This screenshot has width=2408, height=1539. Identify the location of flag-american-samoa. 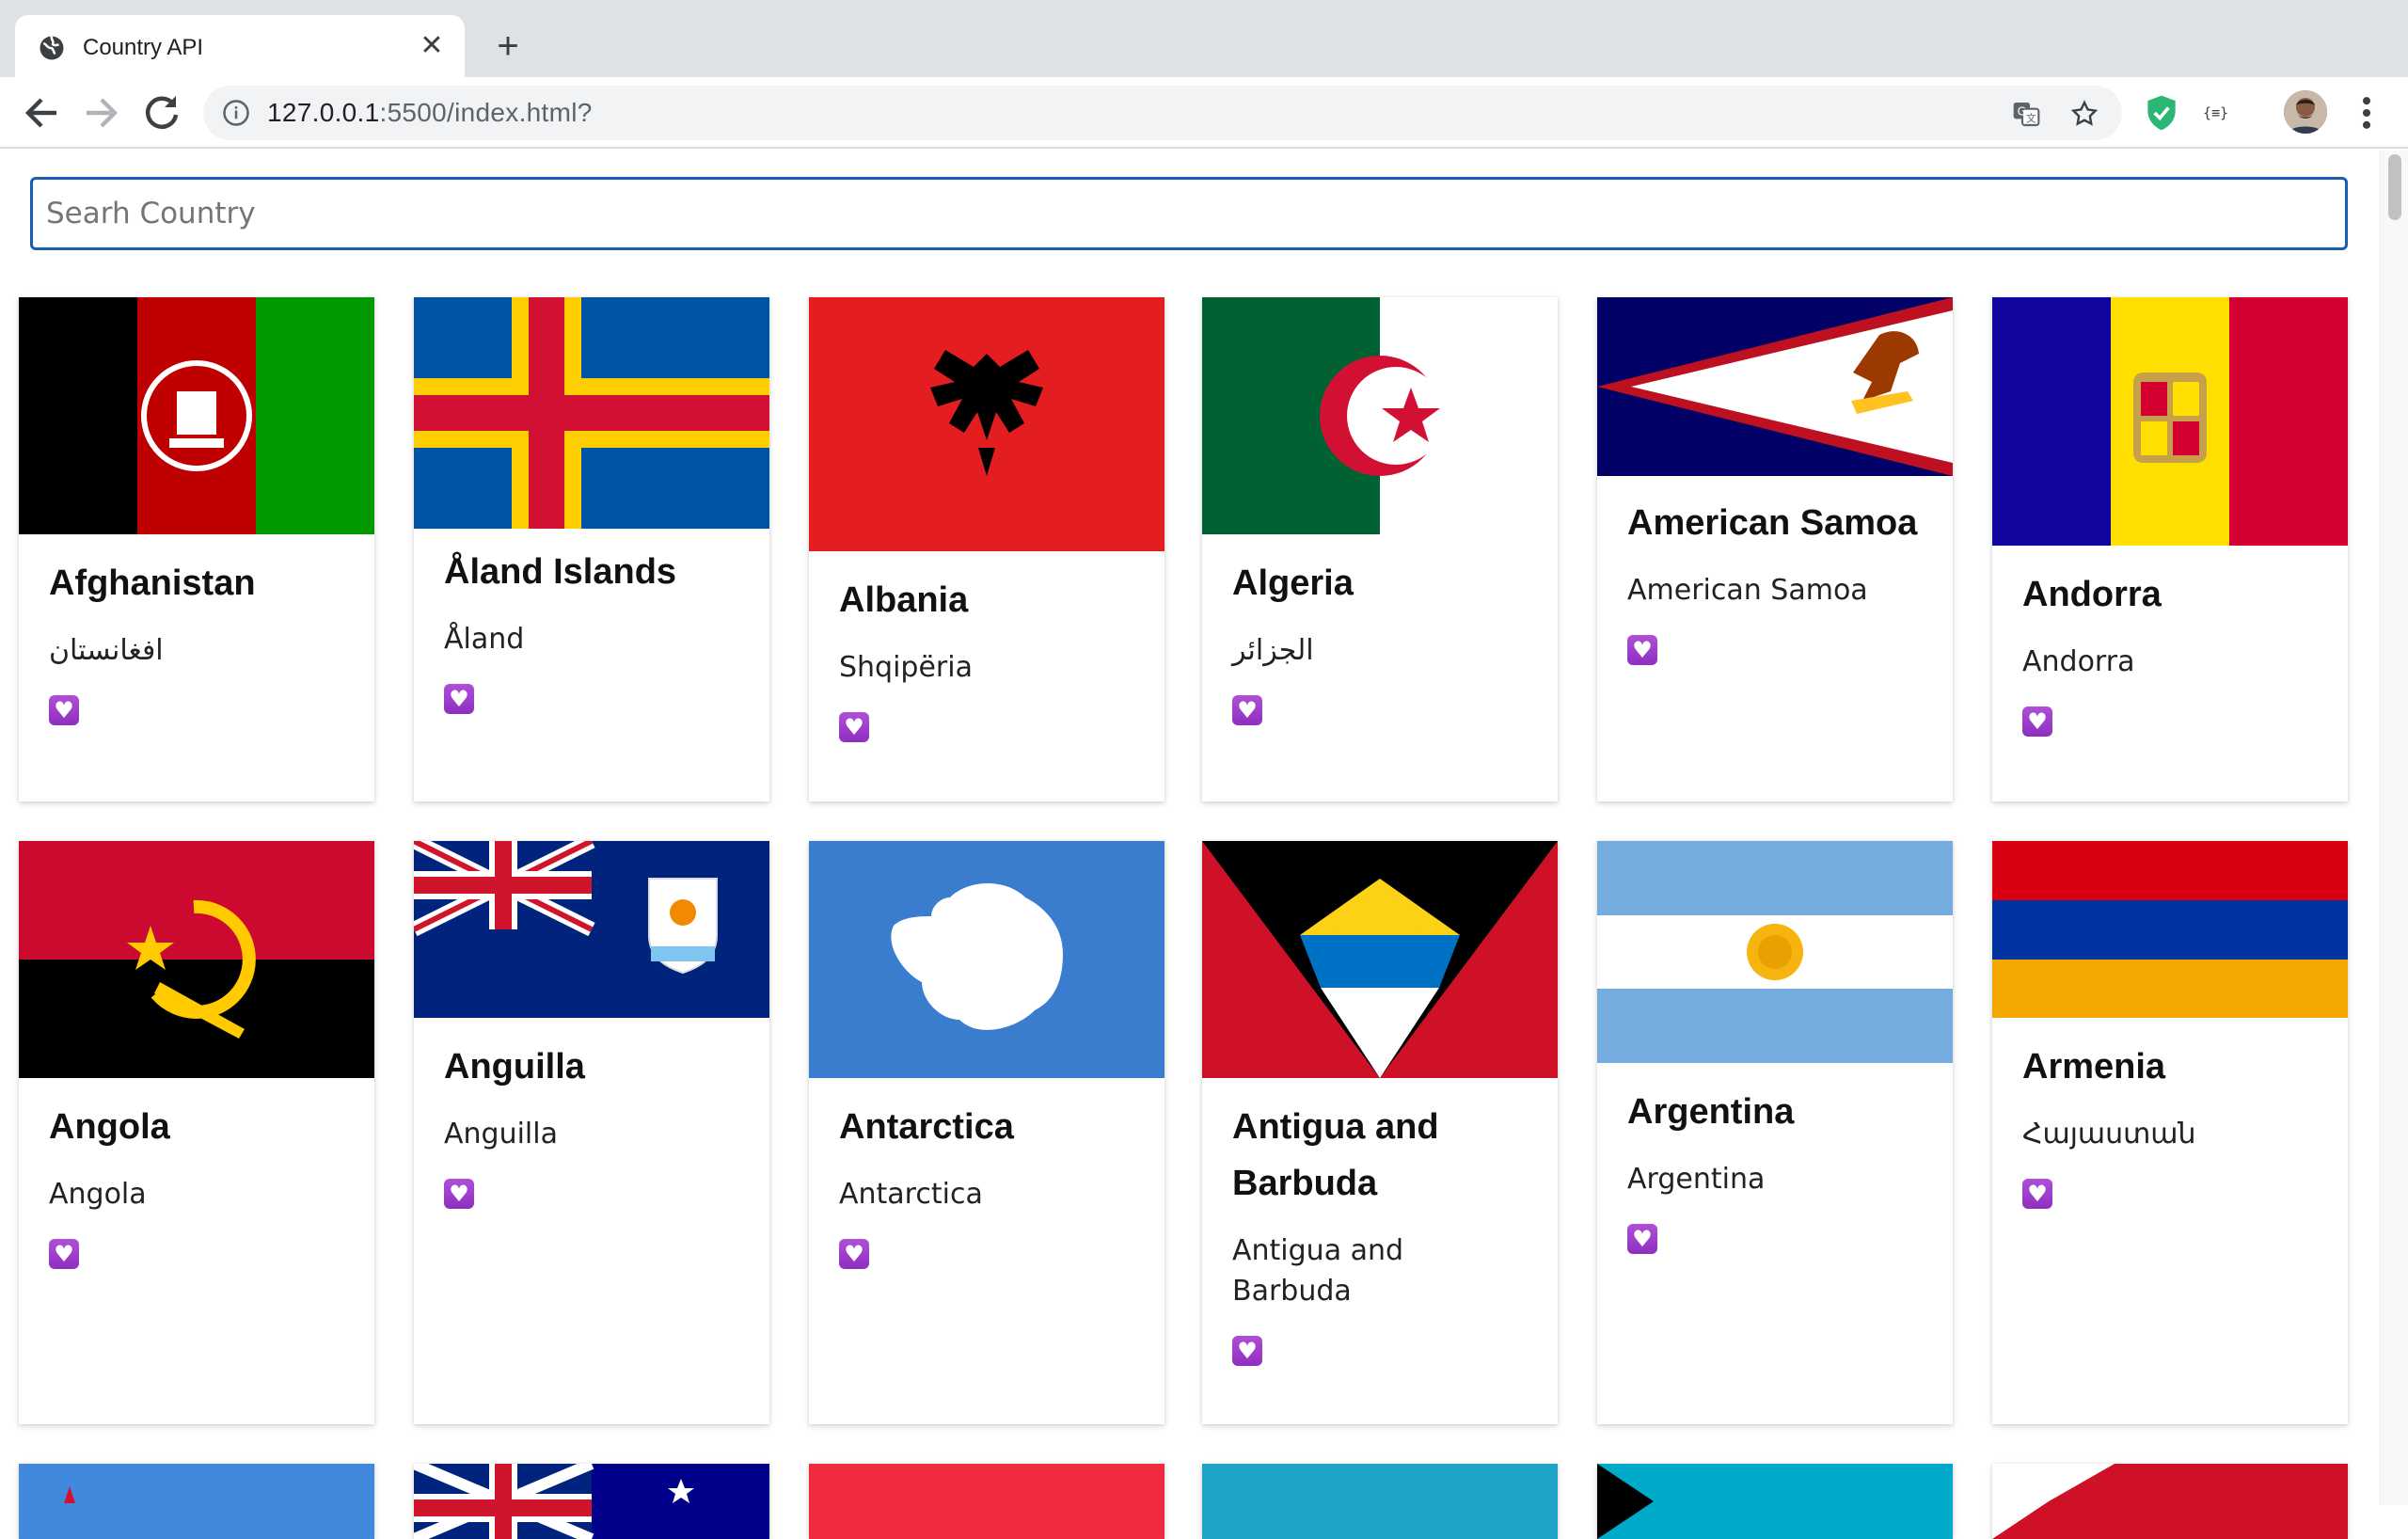
(1775, 386).